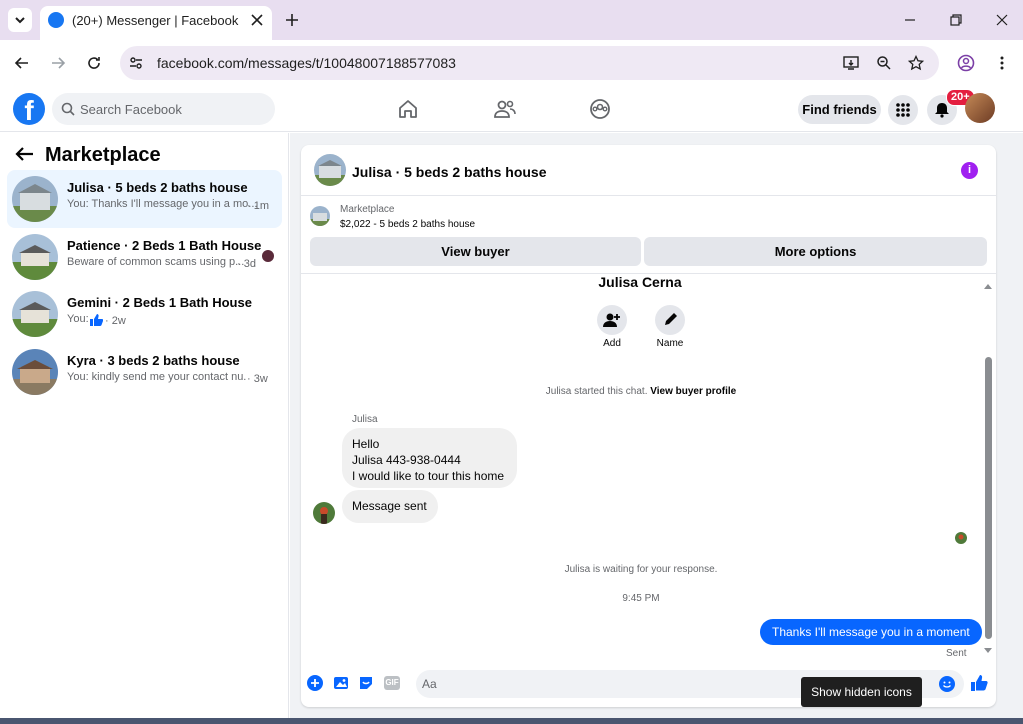 The image size is (1023, 724). Describe the element at coordinates (330, 170) in the screenshot. I see `chat-listing-thumbnail` at that location.